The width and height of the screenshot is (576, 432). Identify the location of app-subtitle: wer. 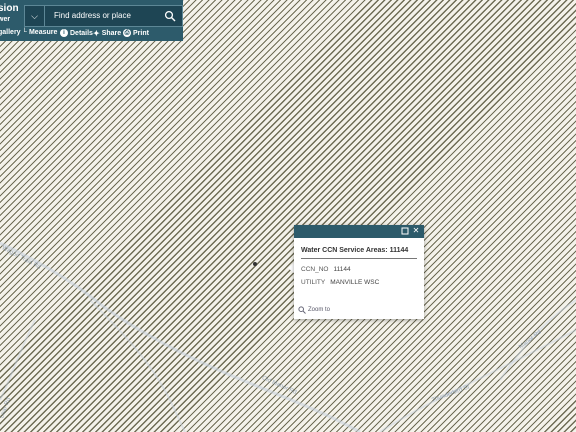
(5, 19).